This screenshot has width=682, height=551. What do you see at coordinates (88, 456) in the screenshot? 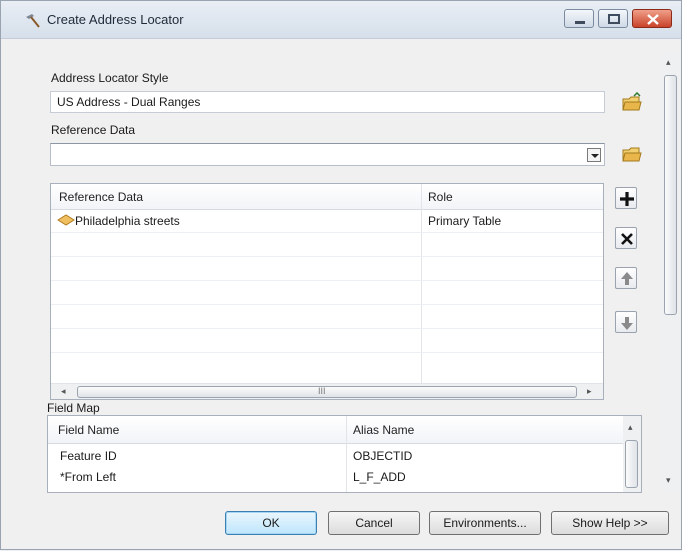
I see `field-name-cell: Feature ID` at bounding box center [88, 456].